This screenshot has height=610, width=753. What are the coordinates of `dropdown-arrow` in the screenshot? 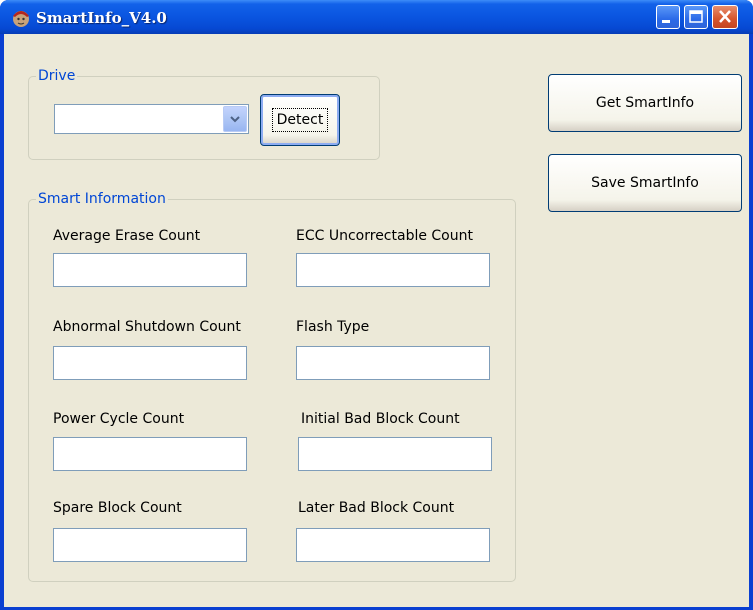 It's located at (235, 119).